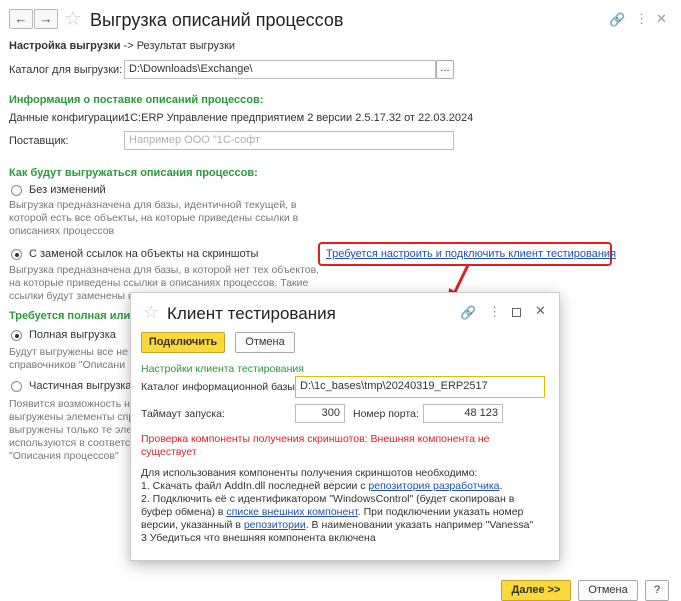  I want to click on page-title: Выгрузка описаний процессов, so click(217, 20).